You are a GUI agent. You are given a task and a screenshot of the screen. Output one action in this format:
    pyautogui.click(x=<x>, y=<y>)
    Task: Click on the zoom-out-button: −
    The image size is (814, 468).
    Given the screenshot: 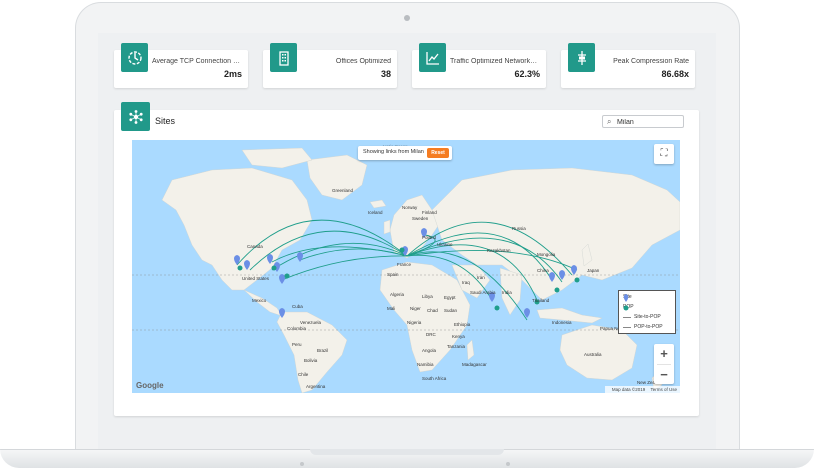 What is the action you would take?
    pyautogui.click(x=664, y=375)
    